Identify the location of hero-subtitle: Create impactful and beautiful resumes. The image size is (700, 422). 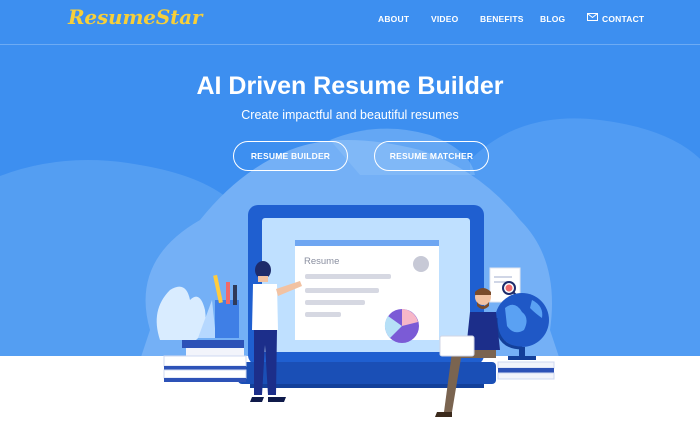
(350, 115).